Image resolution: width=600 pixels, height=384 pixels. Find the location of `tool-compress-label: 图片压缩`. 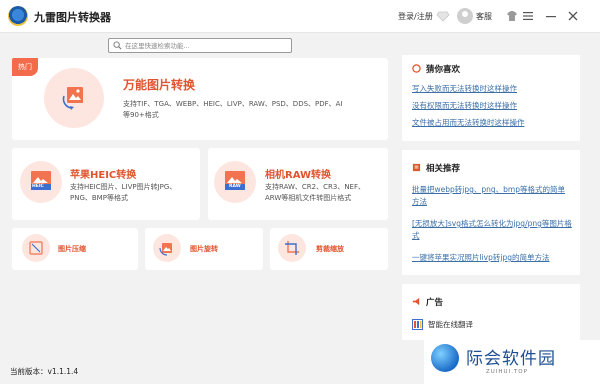

tool-compress-label: 图片压缩 is located at coordinates (72, 249).